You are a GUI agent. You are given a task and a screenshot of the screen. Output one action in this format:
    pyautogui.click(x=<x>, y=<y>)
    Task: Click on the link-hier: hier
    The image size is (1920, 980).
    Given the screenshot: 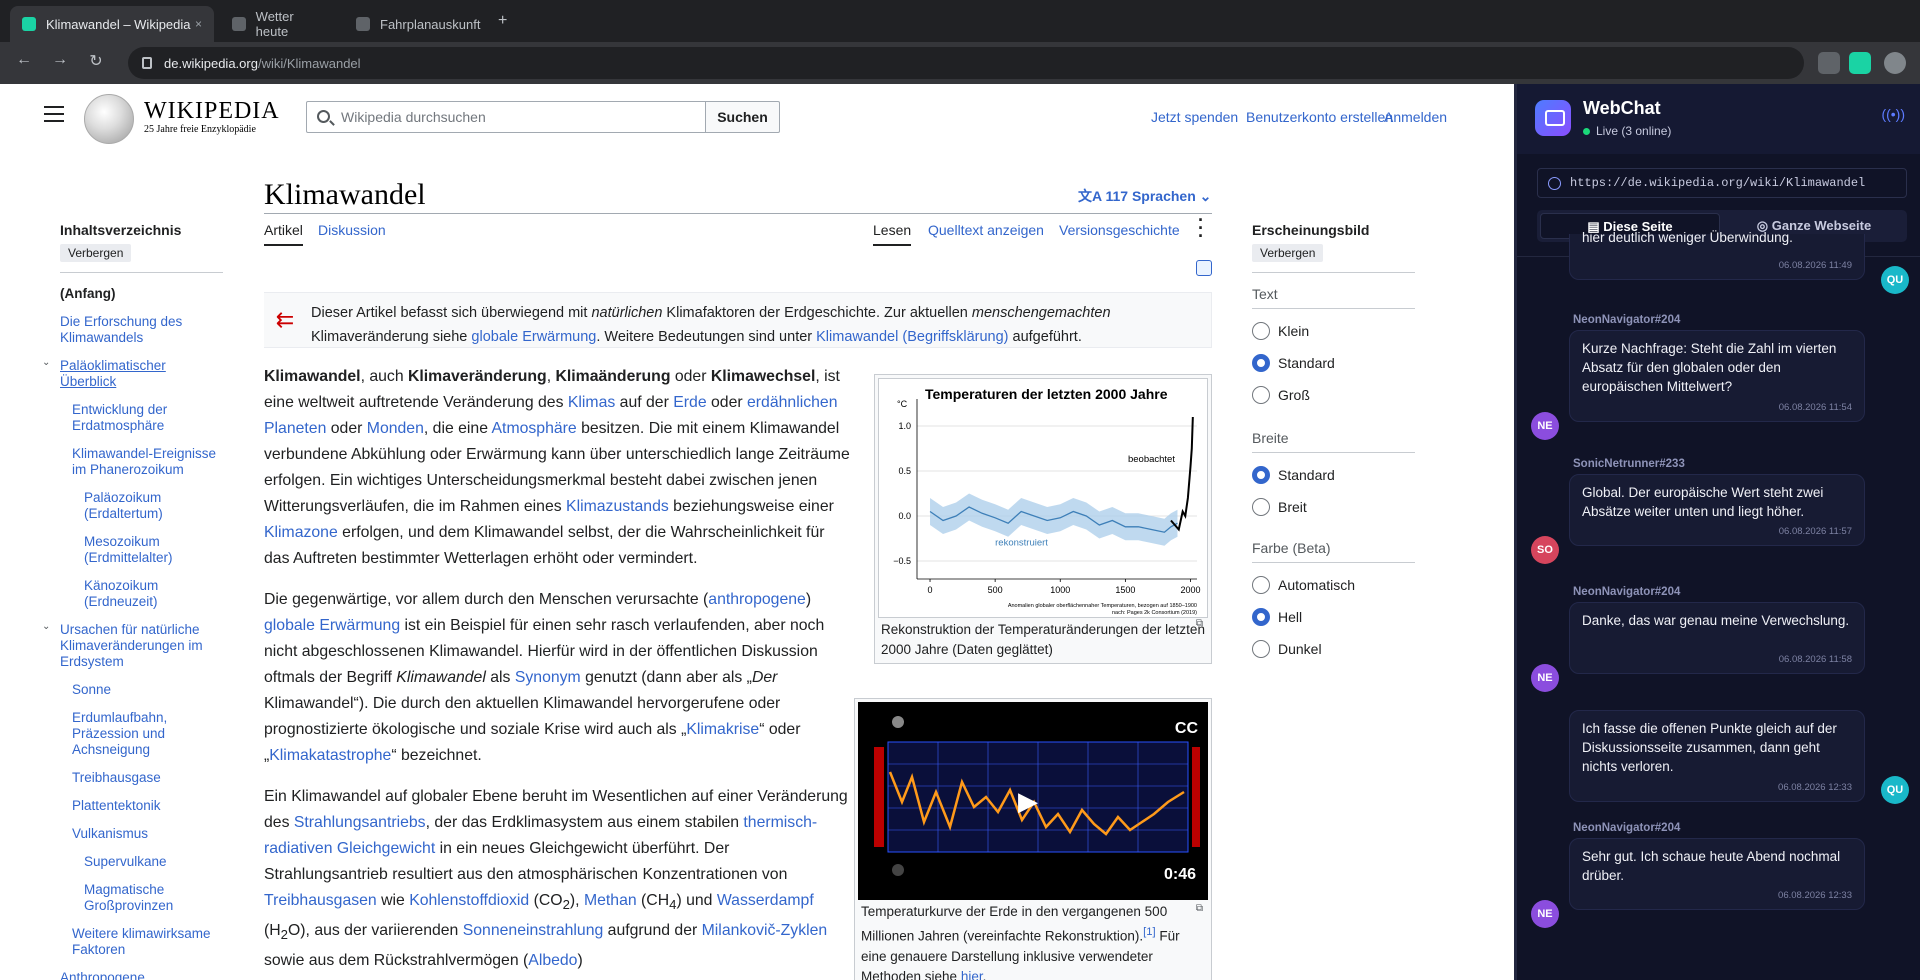 What is the action you would take?
    pyautogui.click(x=972, y=974)
    